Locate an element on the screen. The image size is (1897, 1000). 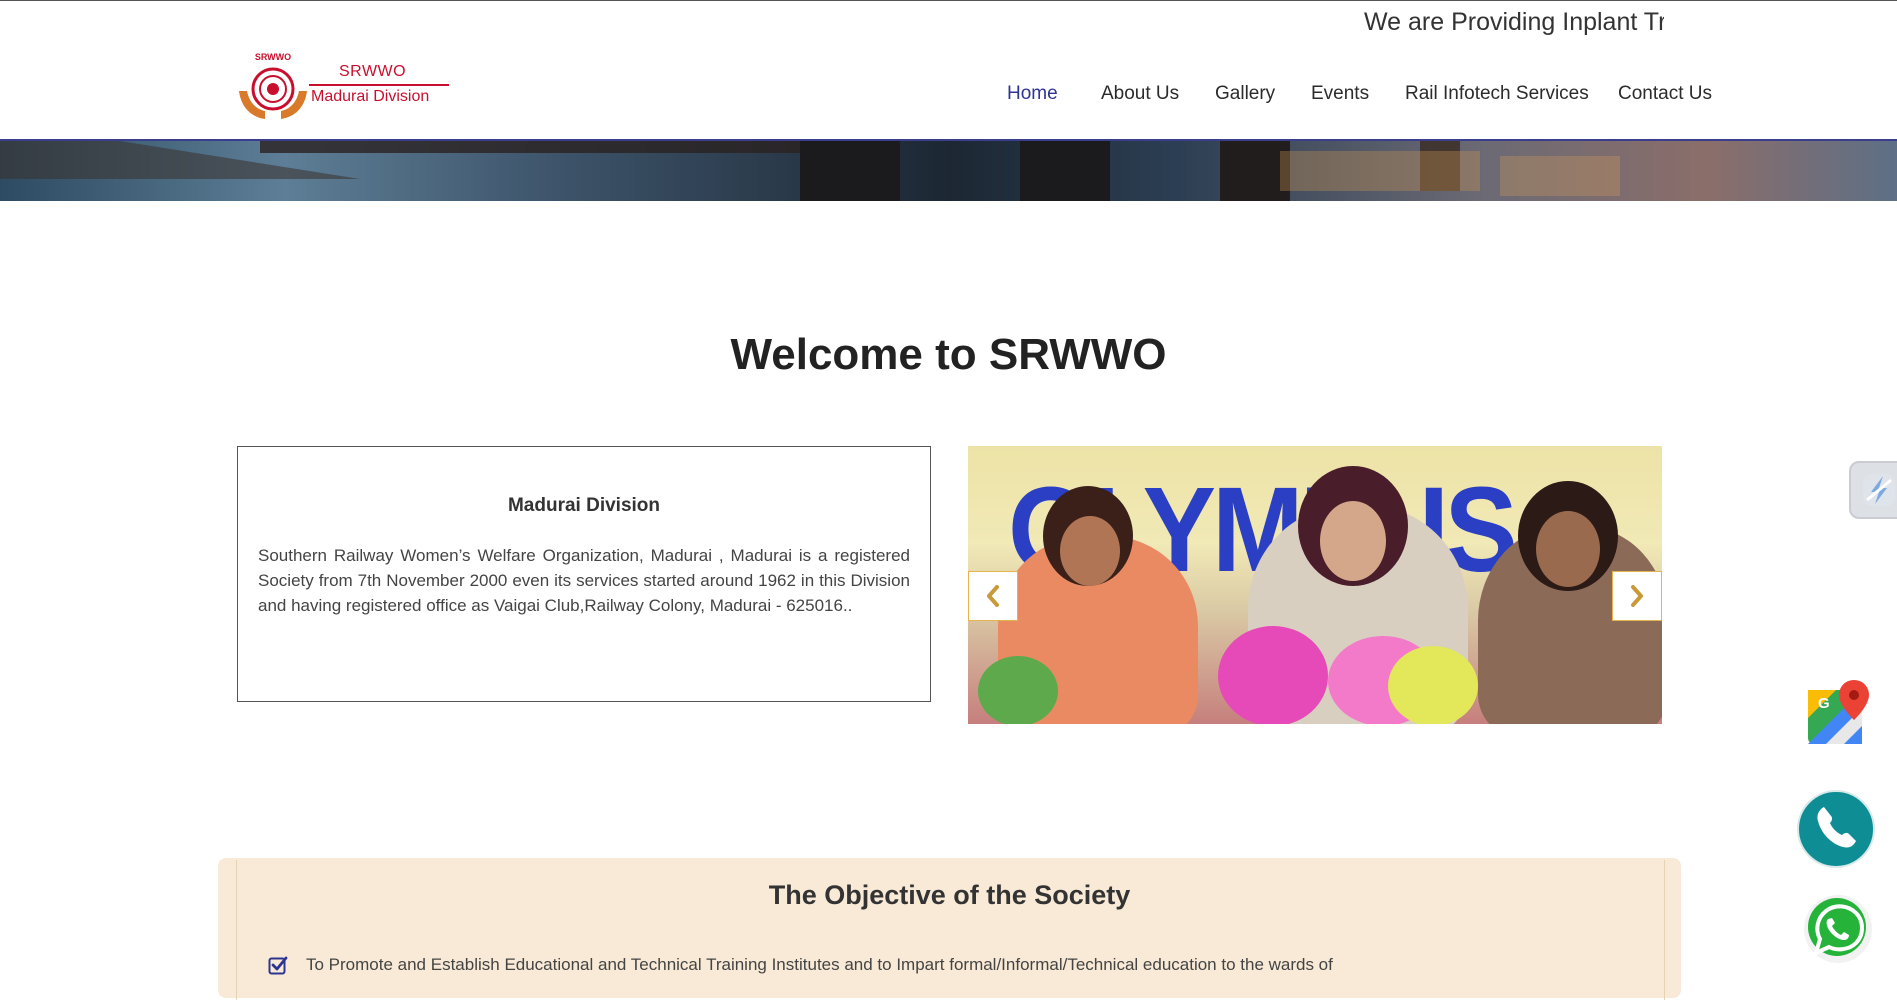
bridge-silhouette is located at coordinates (810, 171).